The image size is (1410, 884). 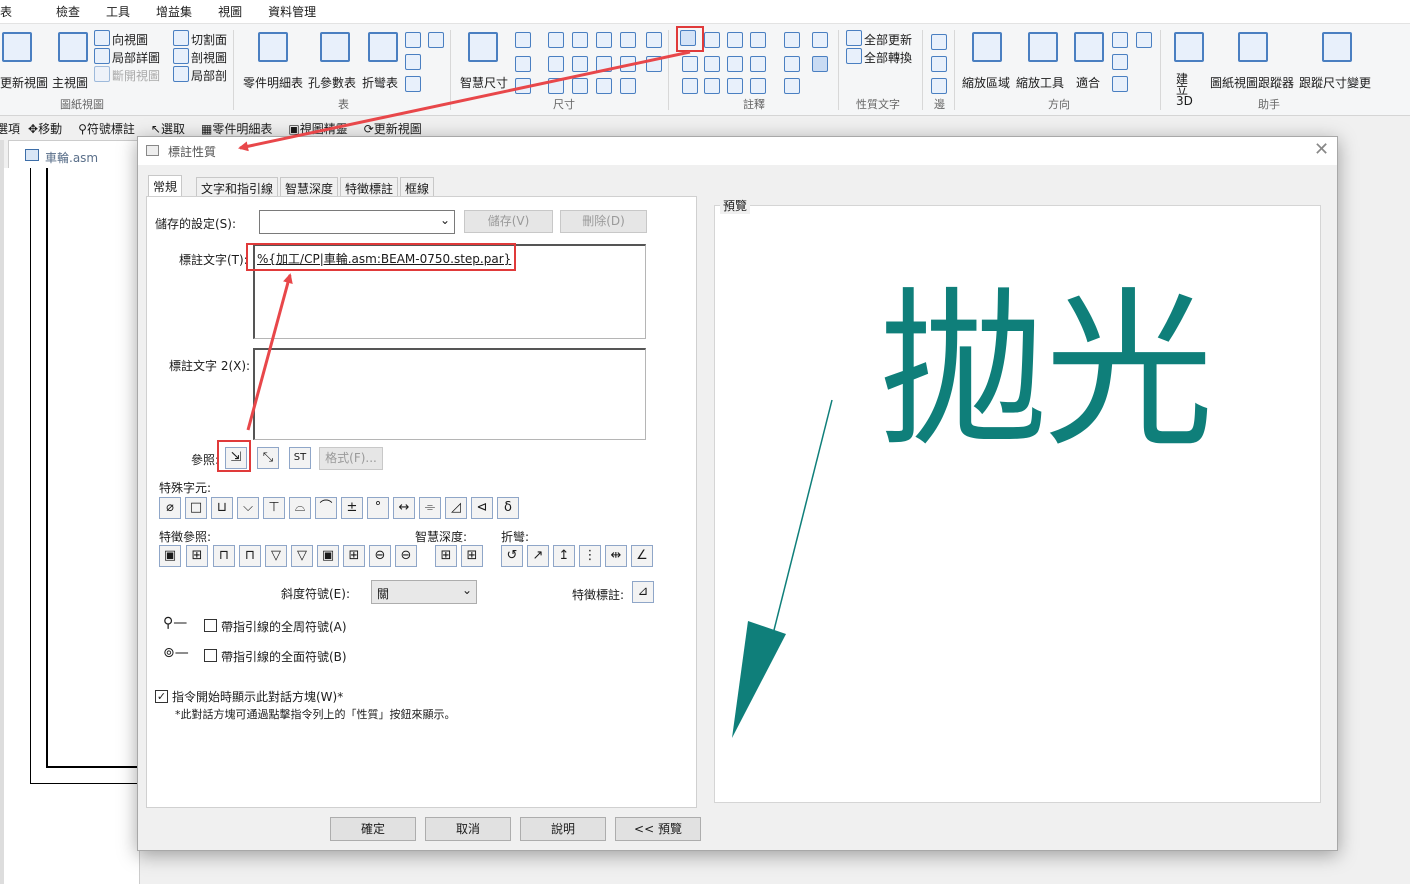 I want to click on partial-section-button: 局部剖, so click(x=209, y=75).